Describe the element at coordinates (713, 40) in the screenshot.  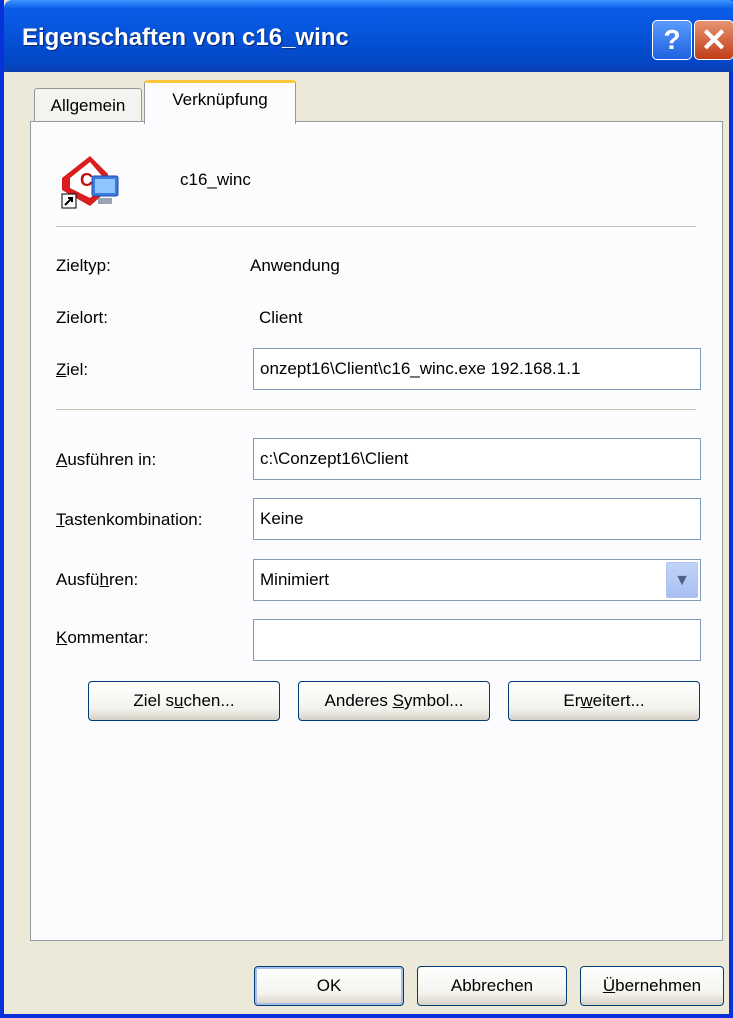
I see `close-button: ✕` at that location.